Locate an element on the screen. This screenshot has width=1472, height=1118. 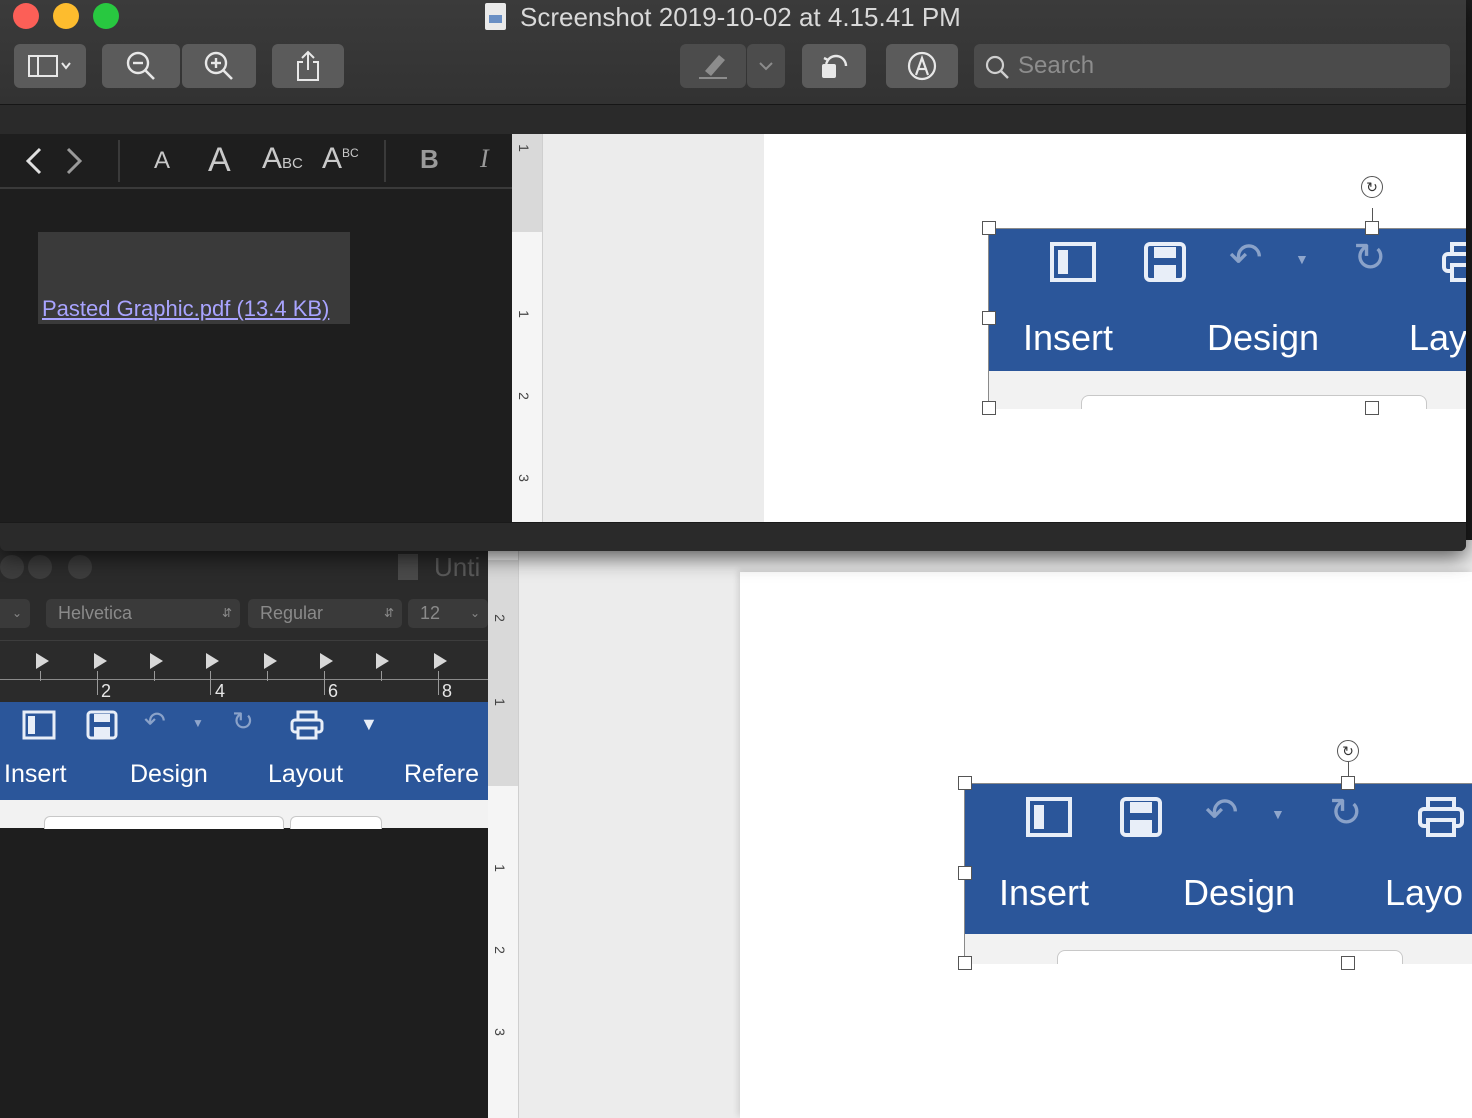
search-input is located at coordinates (1228, 66).